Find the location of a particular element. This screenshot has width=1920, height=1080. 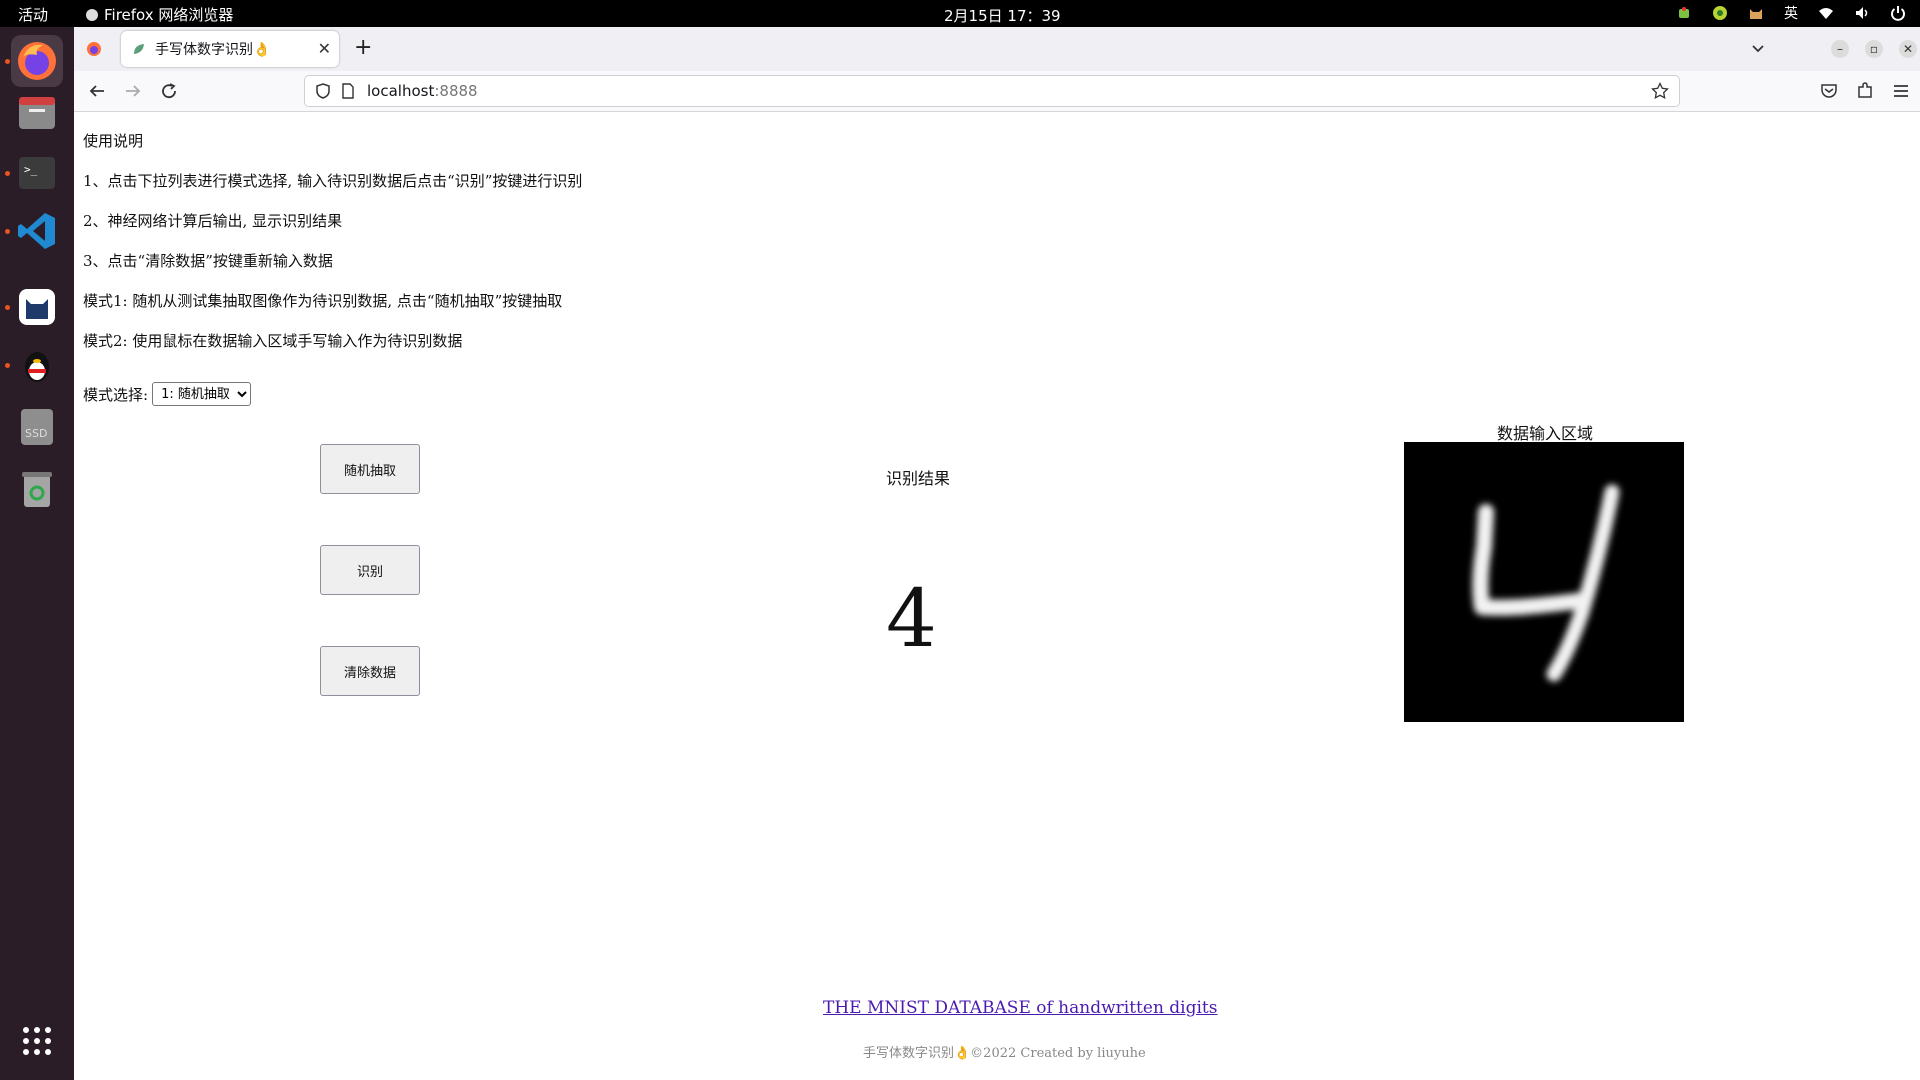

system-top-bar: 活动 Firefox 网络浏览器 2月15日 17：39 英 is located at coordinates (960, 13).